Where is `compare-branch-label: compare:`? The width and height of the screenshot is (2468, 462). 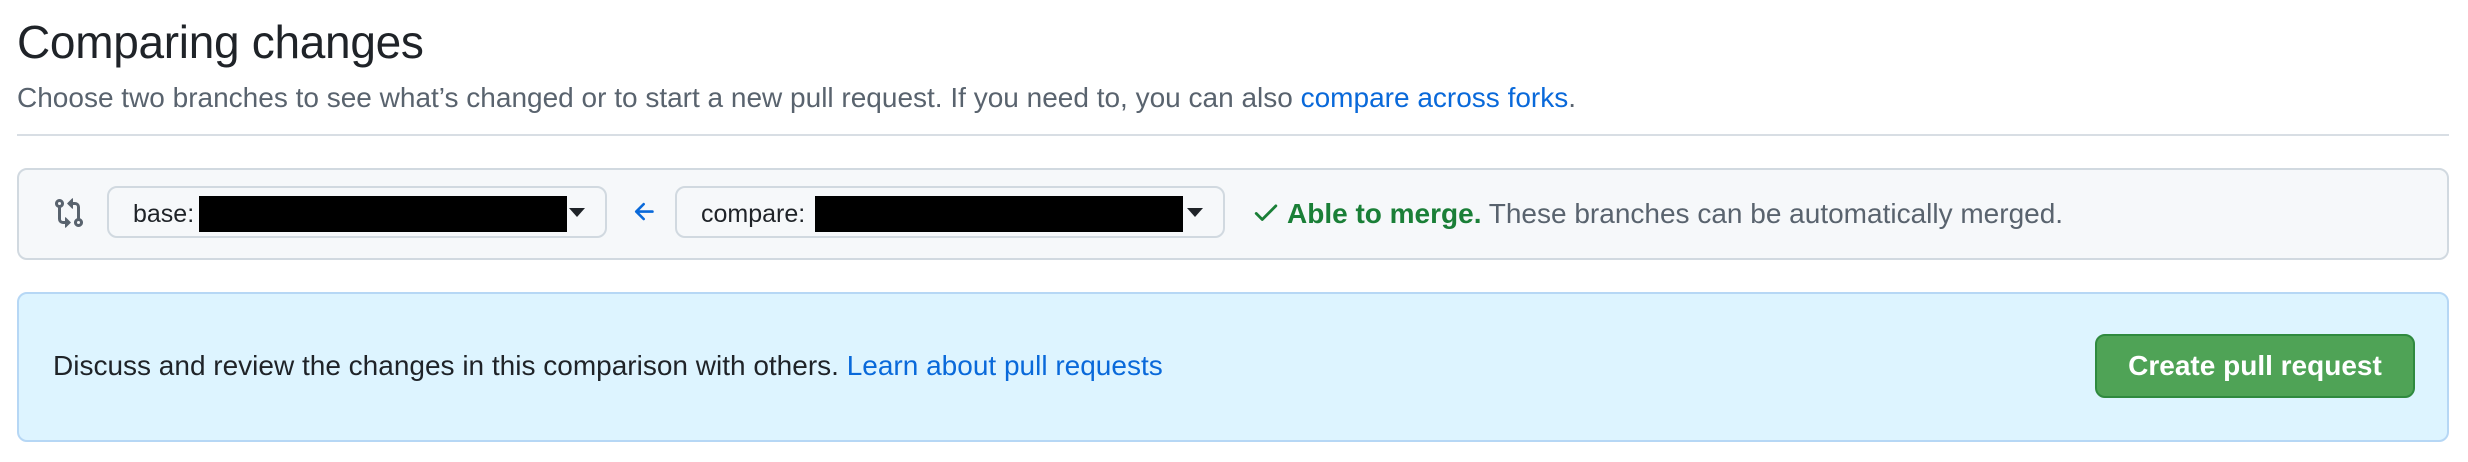
compare-branch-label: compare: is located at coordinates (753, 214).